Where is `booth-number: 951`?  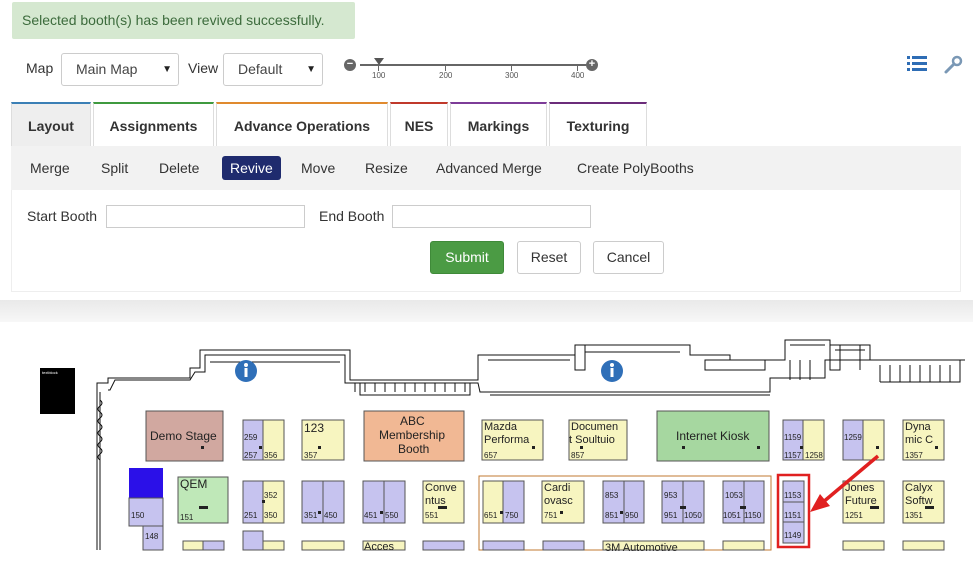
booth-number: 951 is located at coordinates (671, 515).